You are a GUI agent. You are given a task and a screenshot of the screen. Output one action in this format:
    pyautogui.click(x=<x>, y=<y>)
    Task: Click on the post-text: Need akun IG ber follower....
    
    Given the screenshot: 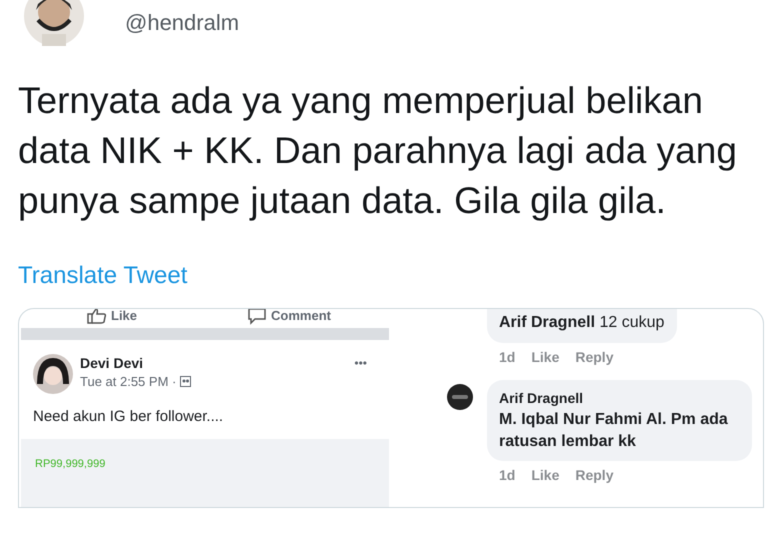 What is the action you would take?
    pyautogui.click(x=128, y=417)
    